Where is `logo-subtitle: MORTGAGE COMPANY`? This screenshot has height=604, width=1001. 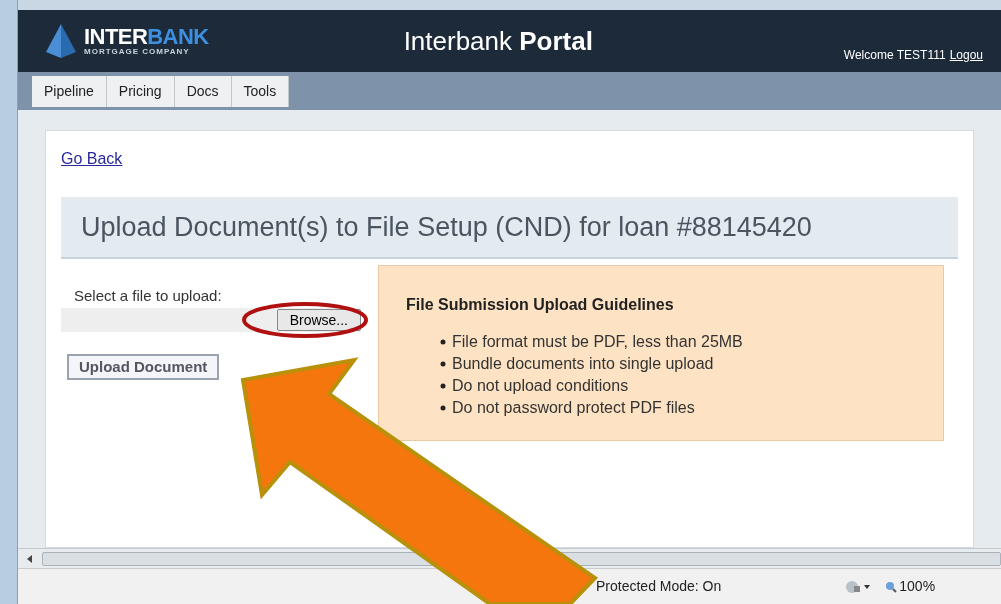 logo-subtitle: MORTGAGE COMPANY is located at coordinates (137, 52).